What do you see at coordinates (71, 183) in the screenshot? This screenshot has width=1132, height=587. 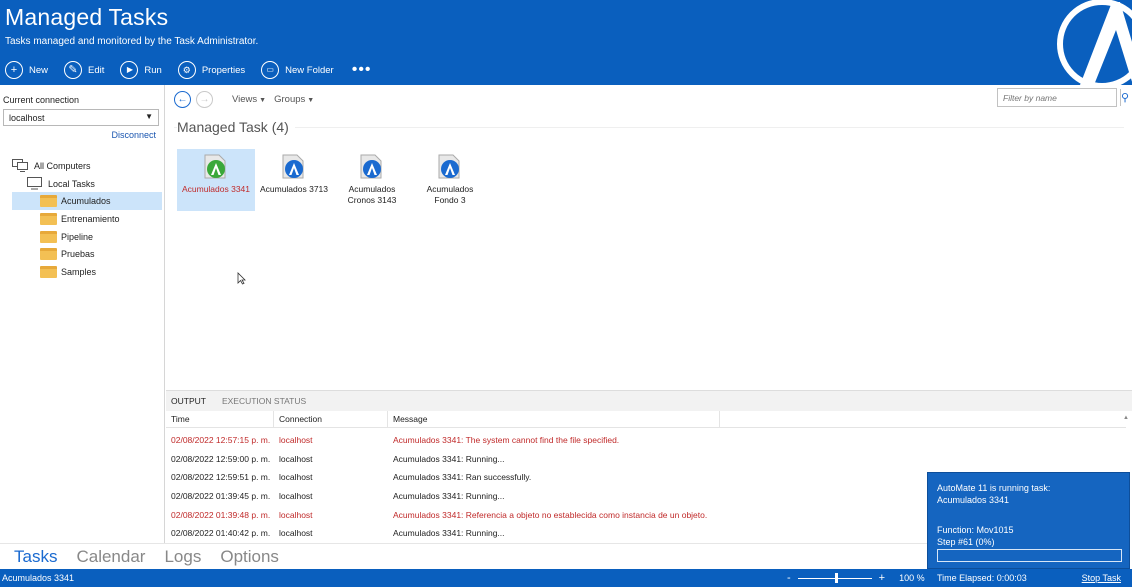 I see `tree-label: Local Tasks` at bounding box center [71, 183].